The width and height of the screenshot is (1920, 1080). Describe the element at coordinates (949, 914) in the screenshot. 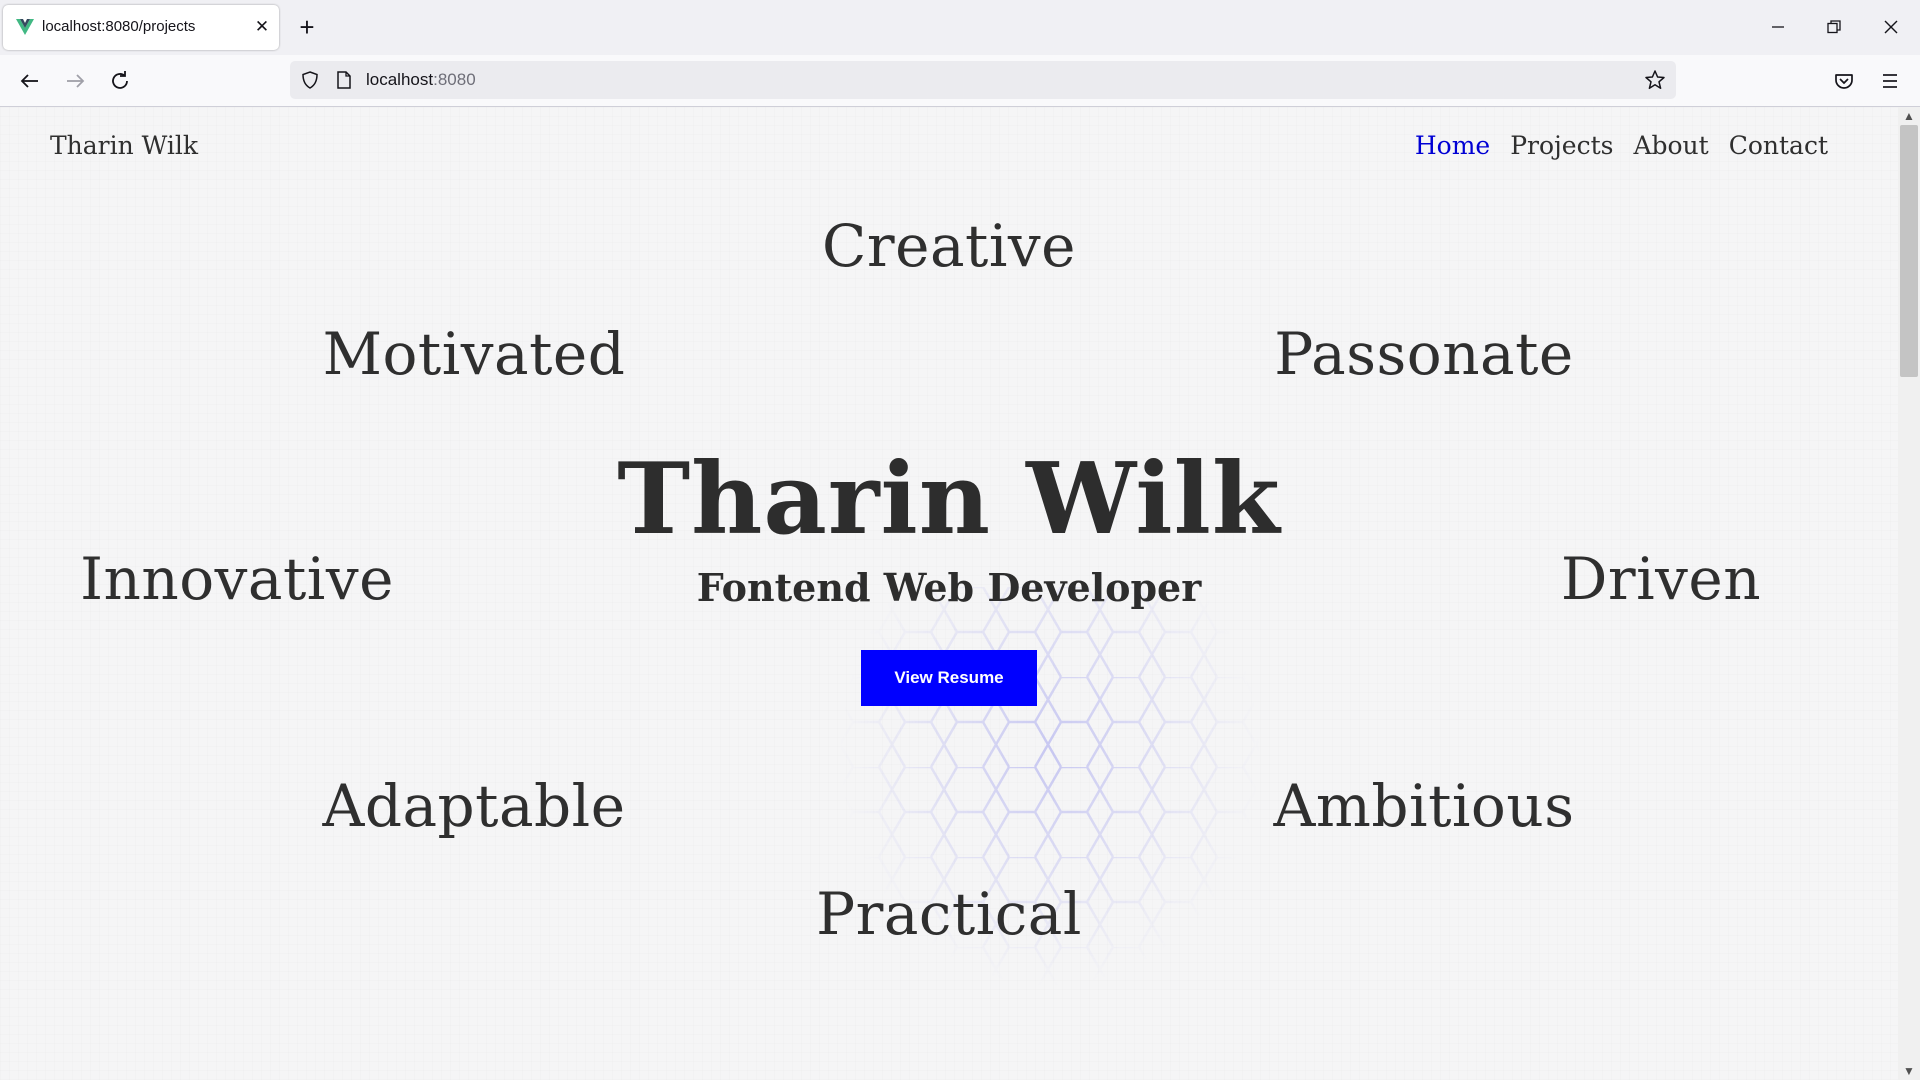

I see `trait-word: Practical` at that location.